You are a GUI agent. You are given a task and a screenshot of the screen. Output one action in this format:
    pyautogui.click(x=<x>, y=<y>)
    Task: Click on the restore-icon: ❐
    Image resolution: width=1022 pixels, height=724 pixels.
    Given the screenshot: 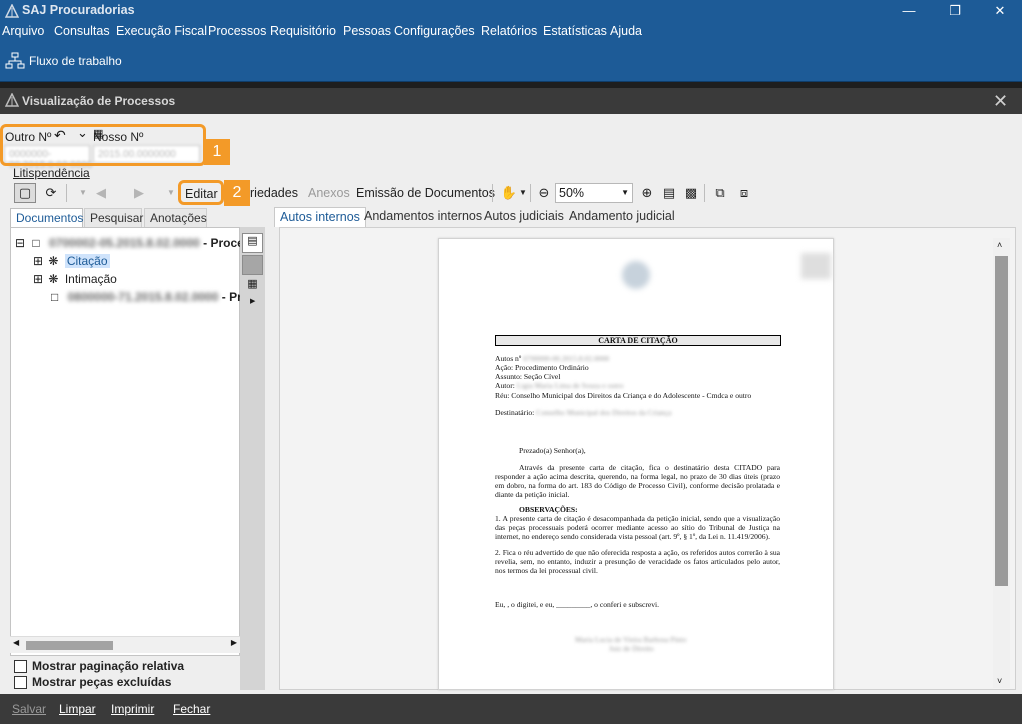 What is the action you would take?
    pyautogui.click(x=955, y=11)
    